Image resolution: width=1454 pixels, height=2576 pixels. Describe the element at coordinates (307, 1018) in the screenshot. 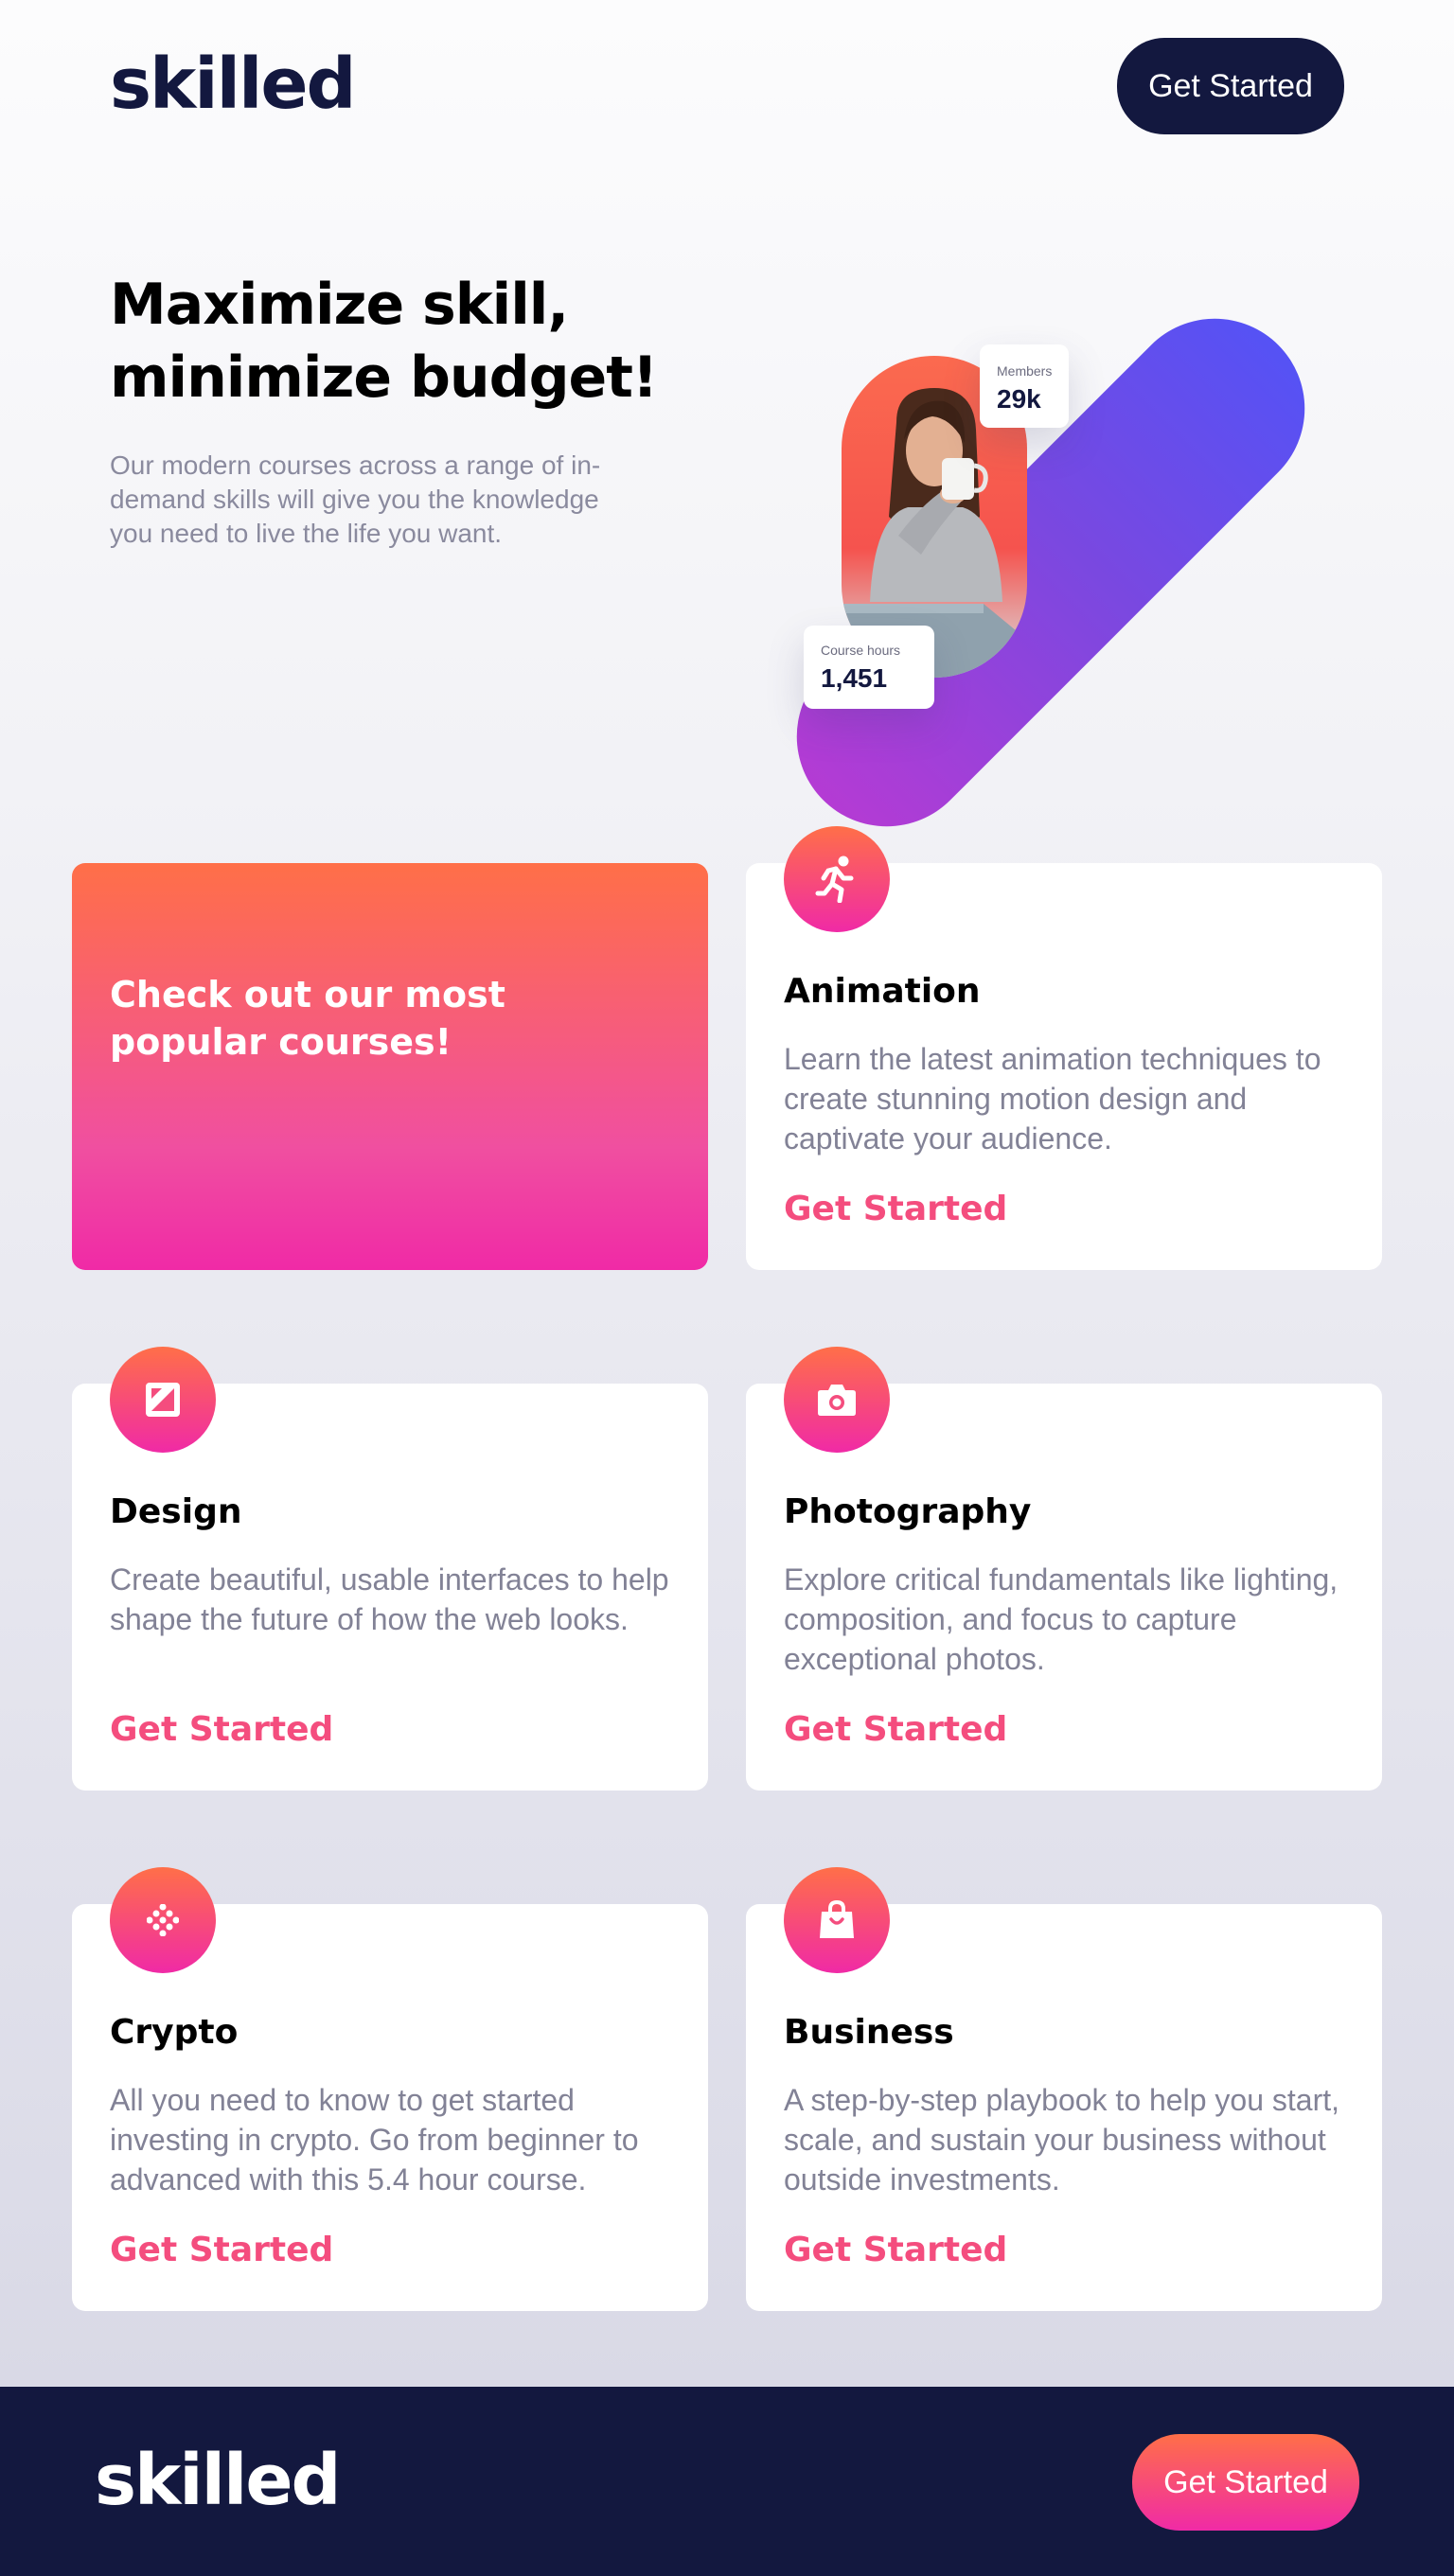

I see `promo-heading: Check out our most popular courses!` at that location.